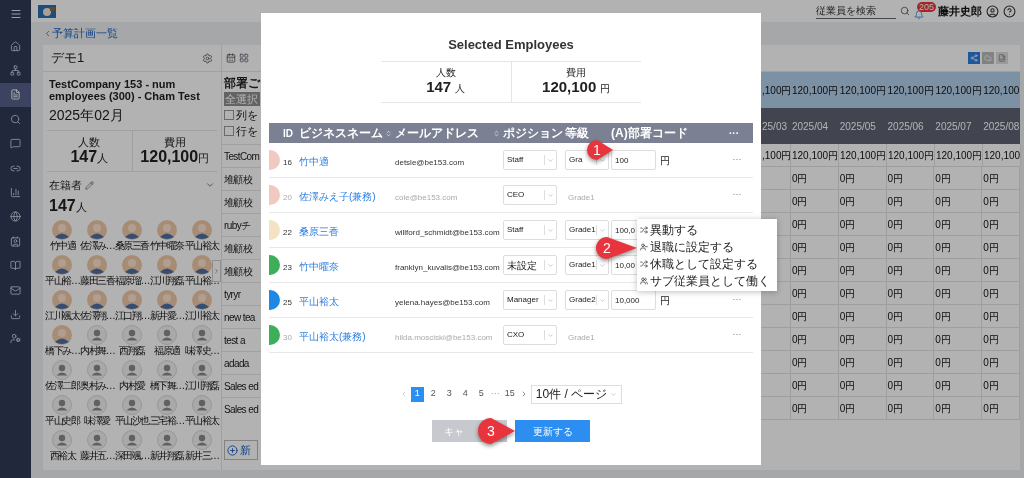 Image resolution: width=1024 pixels, height=478 pixels. What do you see at coordinates (1001, 126) in the screenshot?
I see `month-header: 2025/08` at bounding box center [1001, 126].